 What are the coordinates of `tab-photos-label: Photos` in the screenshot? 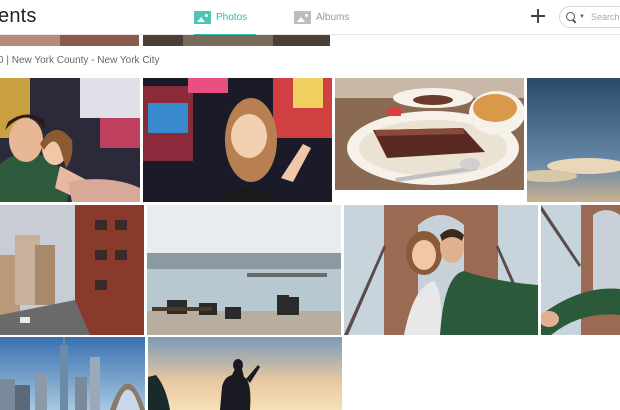 It's located at (232, 17).